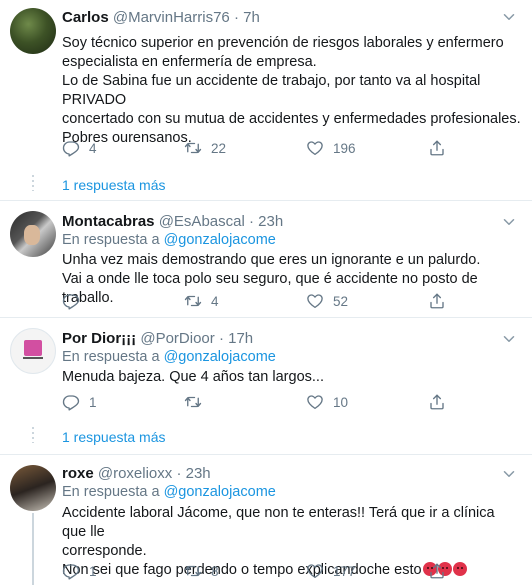 The width and height of the screenshot is (532, 585). I want to click on timestamp: 7h, so click(251, 17).